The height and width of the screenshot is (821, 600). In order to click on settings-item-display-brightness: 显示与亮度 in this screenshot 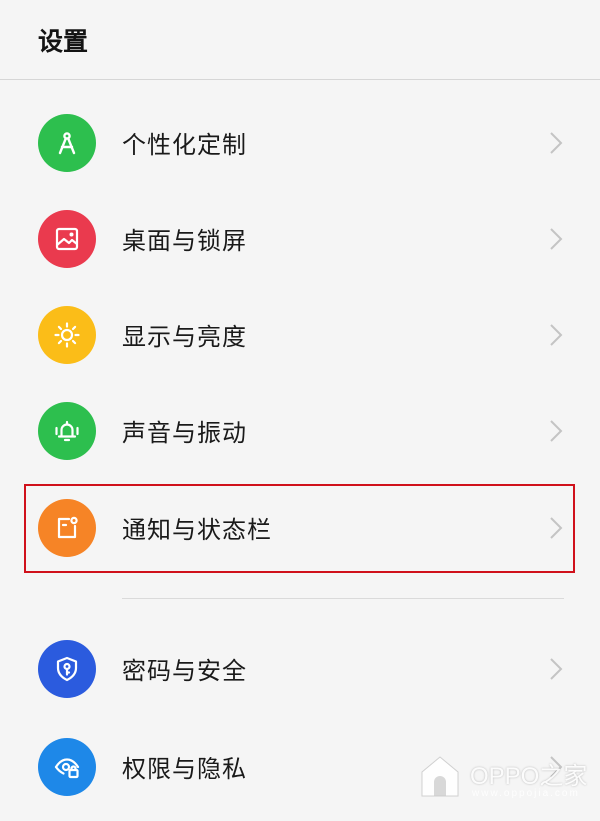, I will do `click(300, 335)`.